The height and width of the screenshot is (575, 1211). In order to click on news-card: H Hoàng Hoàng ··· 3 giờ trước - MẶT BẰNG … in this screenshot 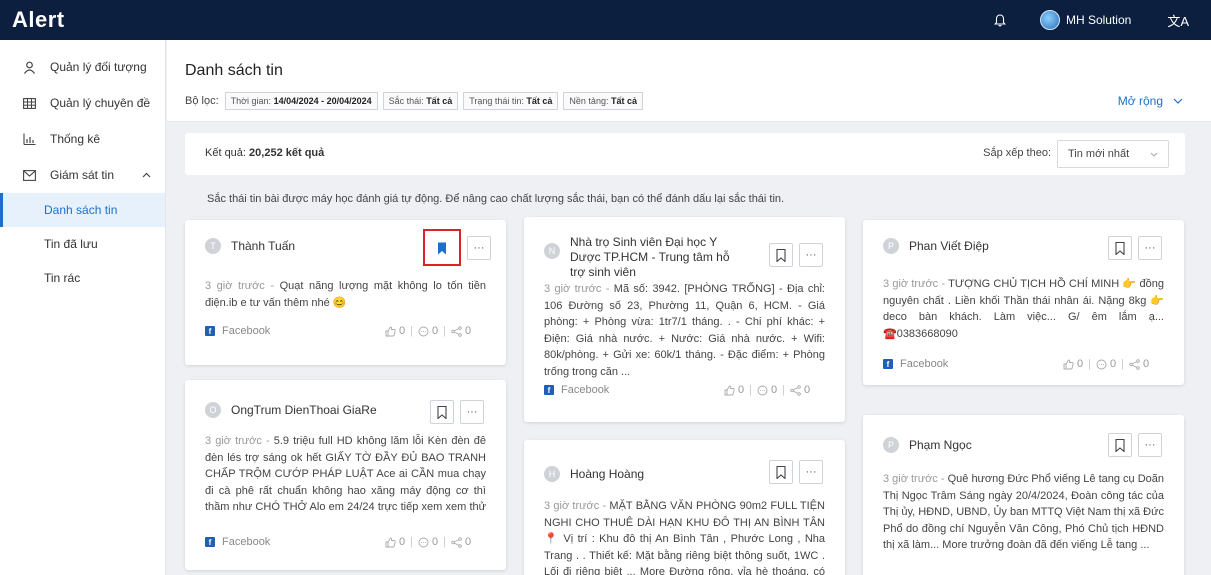, I will do `click(684, 507)`.